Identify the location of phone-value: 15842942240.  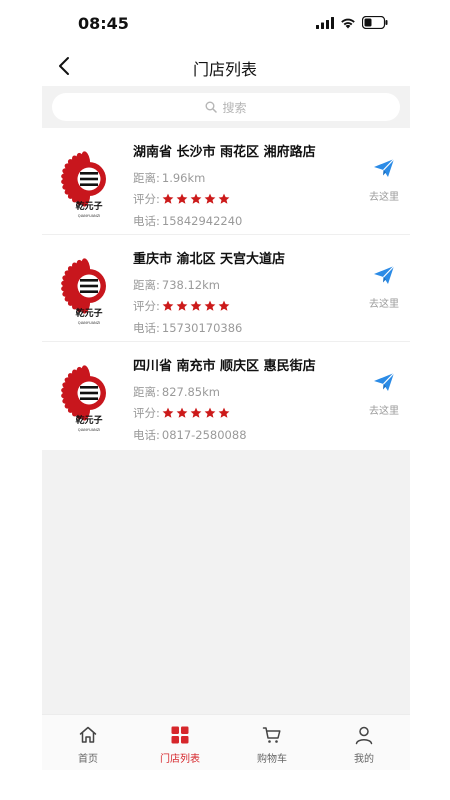
(202, 221).